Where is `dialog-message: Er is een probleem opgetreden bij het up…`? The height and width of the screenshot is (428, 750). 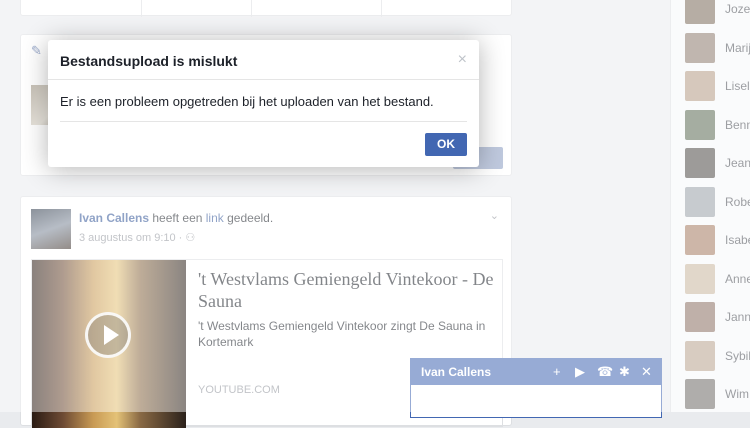
dialog-message: Er is een probleem opgetreden bij het up… is located at coordinates (247, 101).